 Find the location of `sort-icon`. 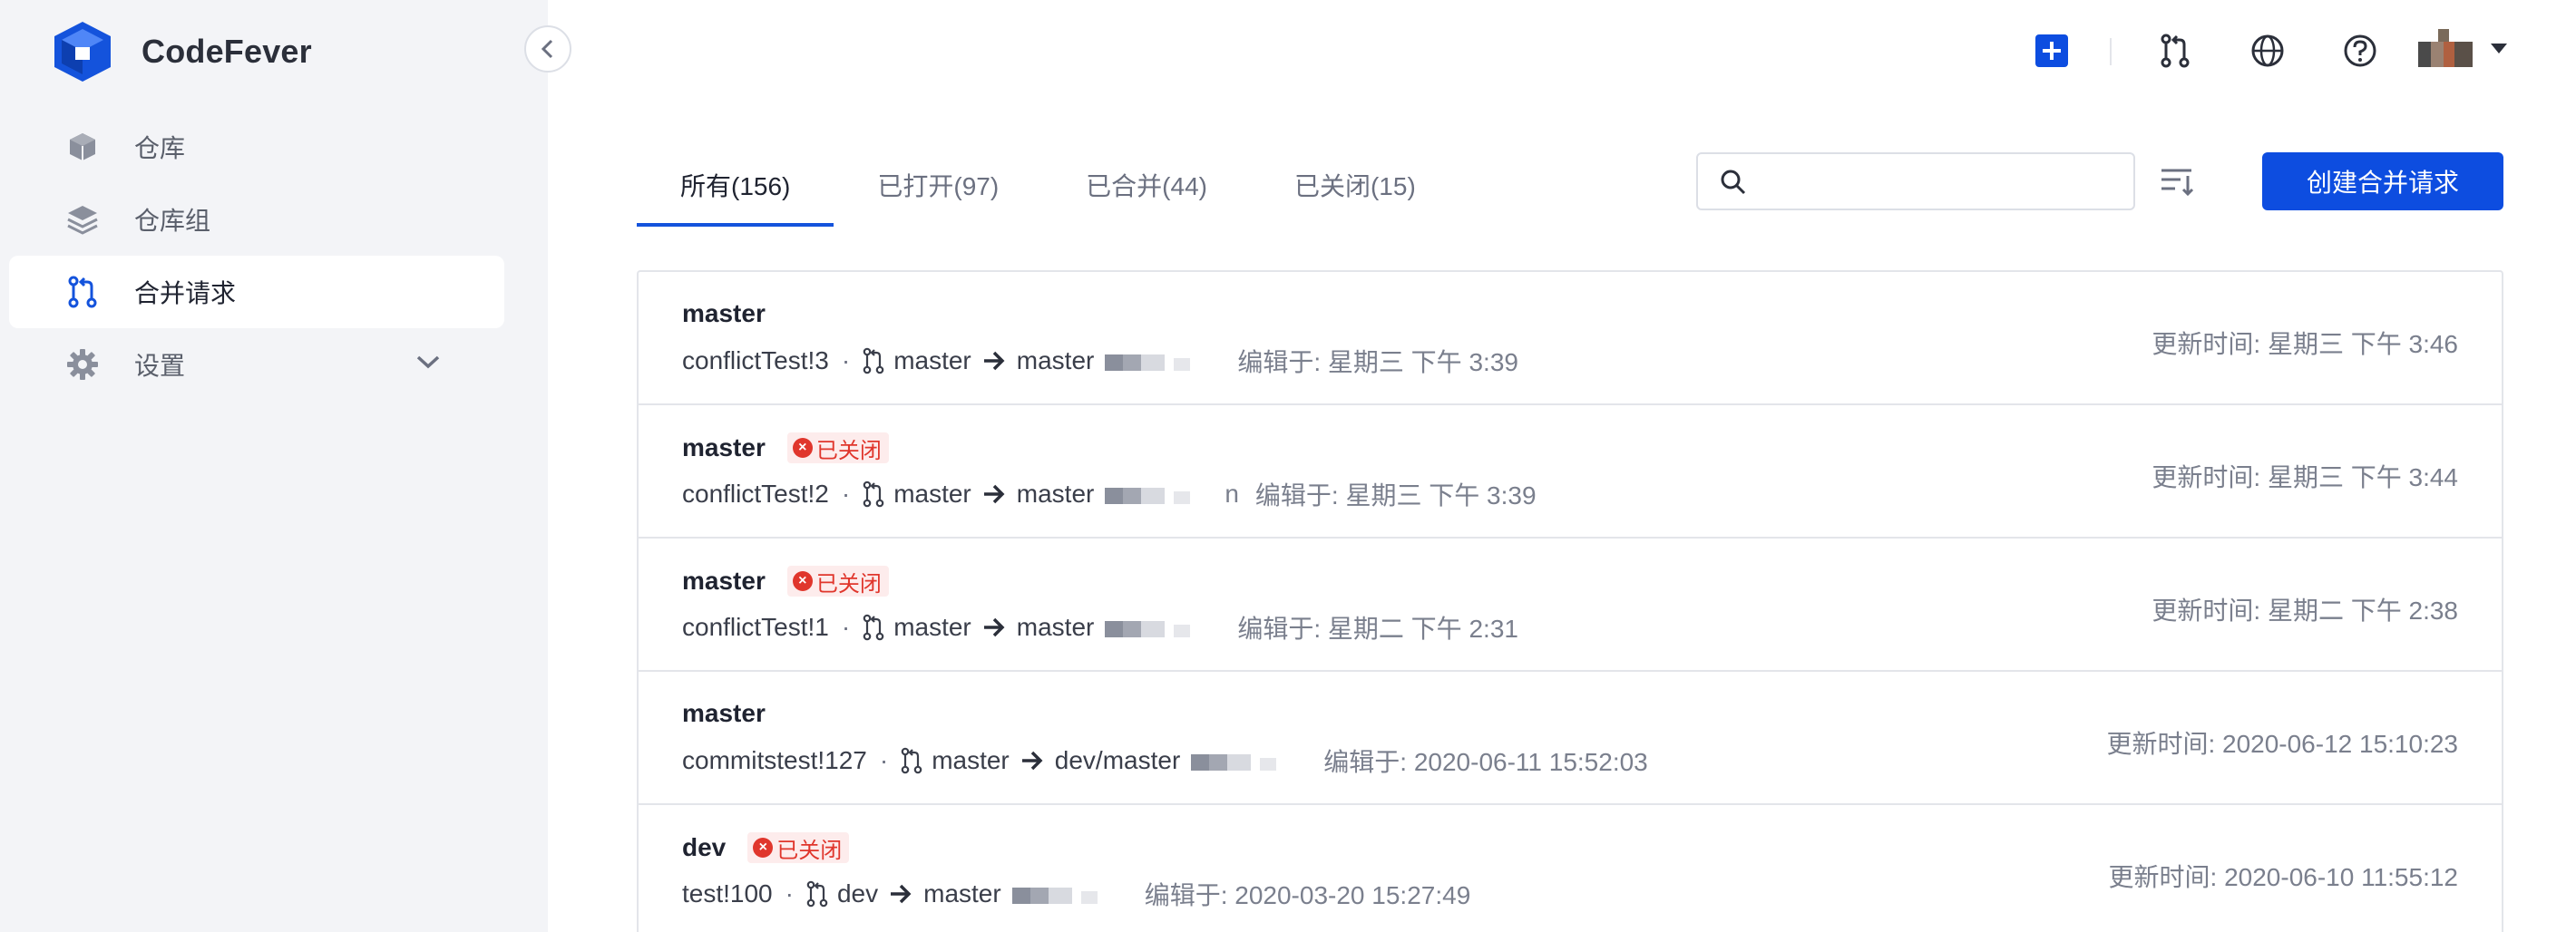

sort-icon is located at coordinates (2177, 183).